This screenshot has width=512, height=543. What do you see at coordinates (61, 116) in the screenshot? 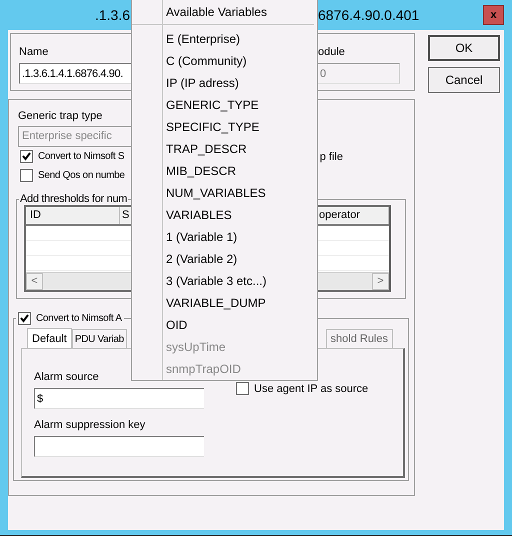
I see `generic-trap-type-label: Generic trap type` at bounding box center [61, 116].